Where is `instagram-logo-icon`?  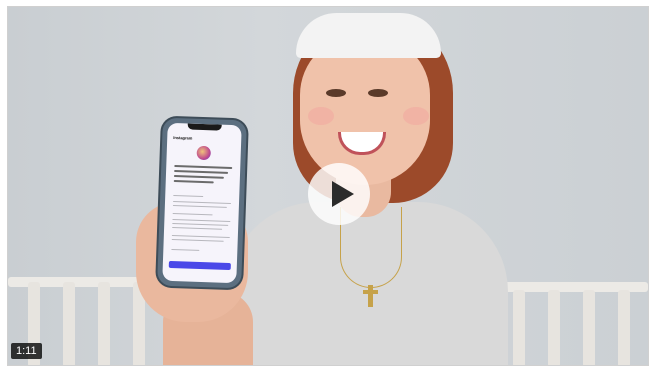 instagram-logo-icon is located at coordinates (203, 153).